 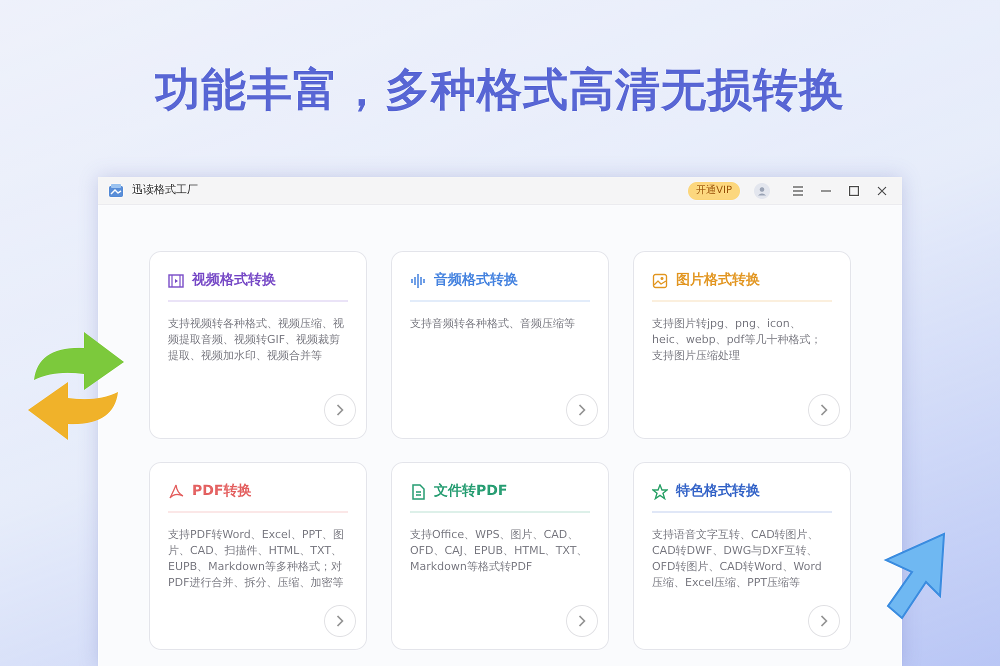 I want to click on star-icon, so click(x=660, y=492).